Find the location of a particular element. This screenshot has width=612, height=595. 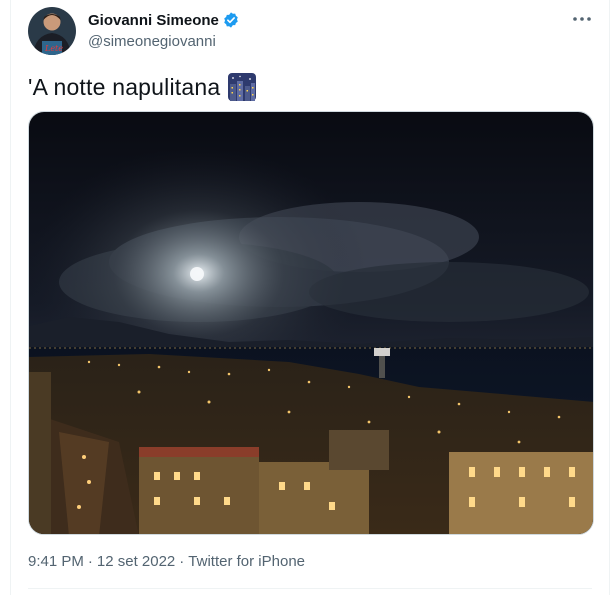

more-options-button is located at coordinates (582, 19).